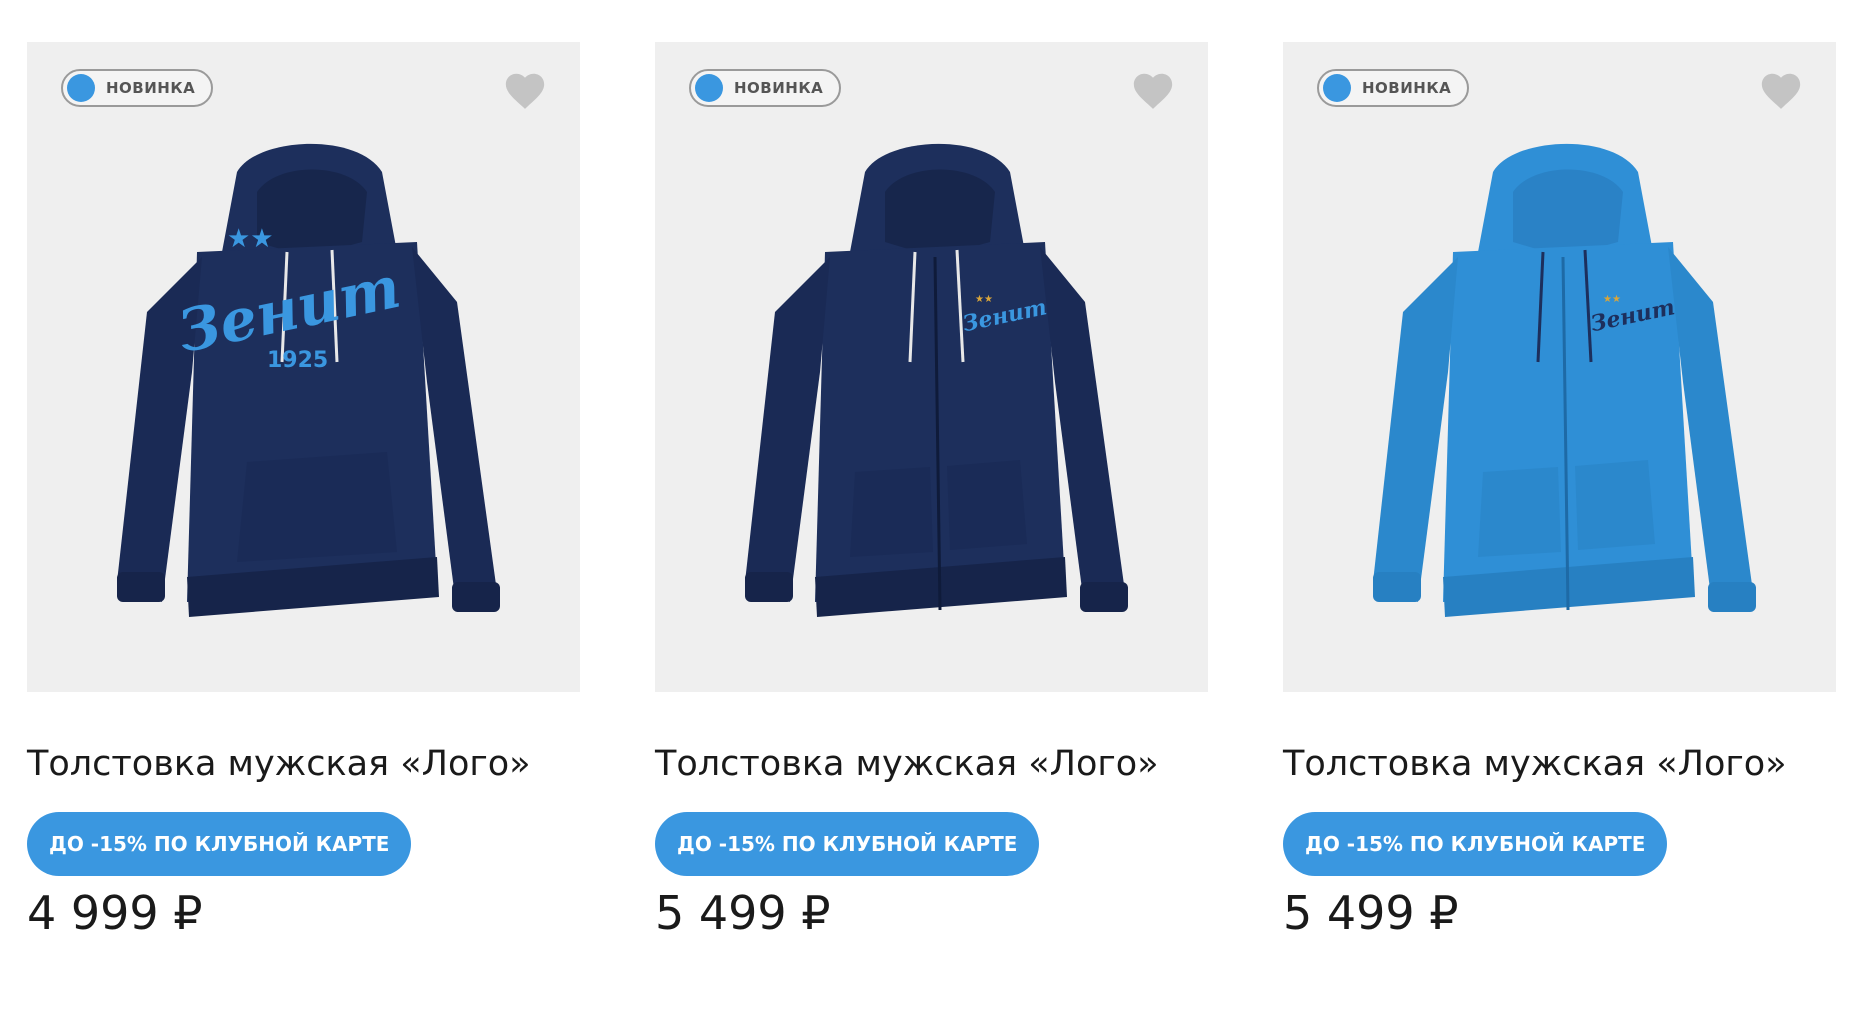  Describe the element at coordinates (1564, 380) in the screenshot. I see `product-image-blue-zip-hoodie: ★★ Зенит` at that location.